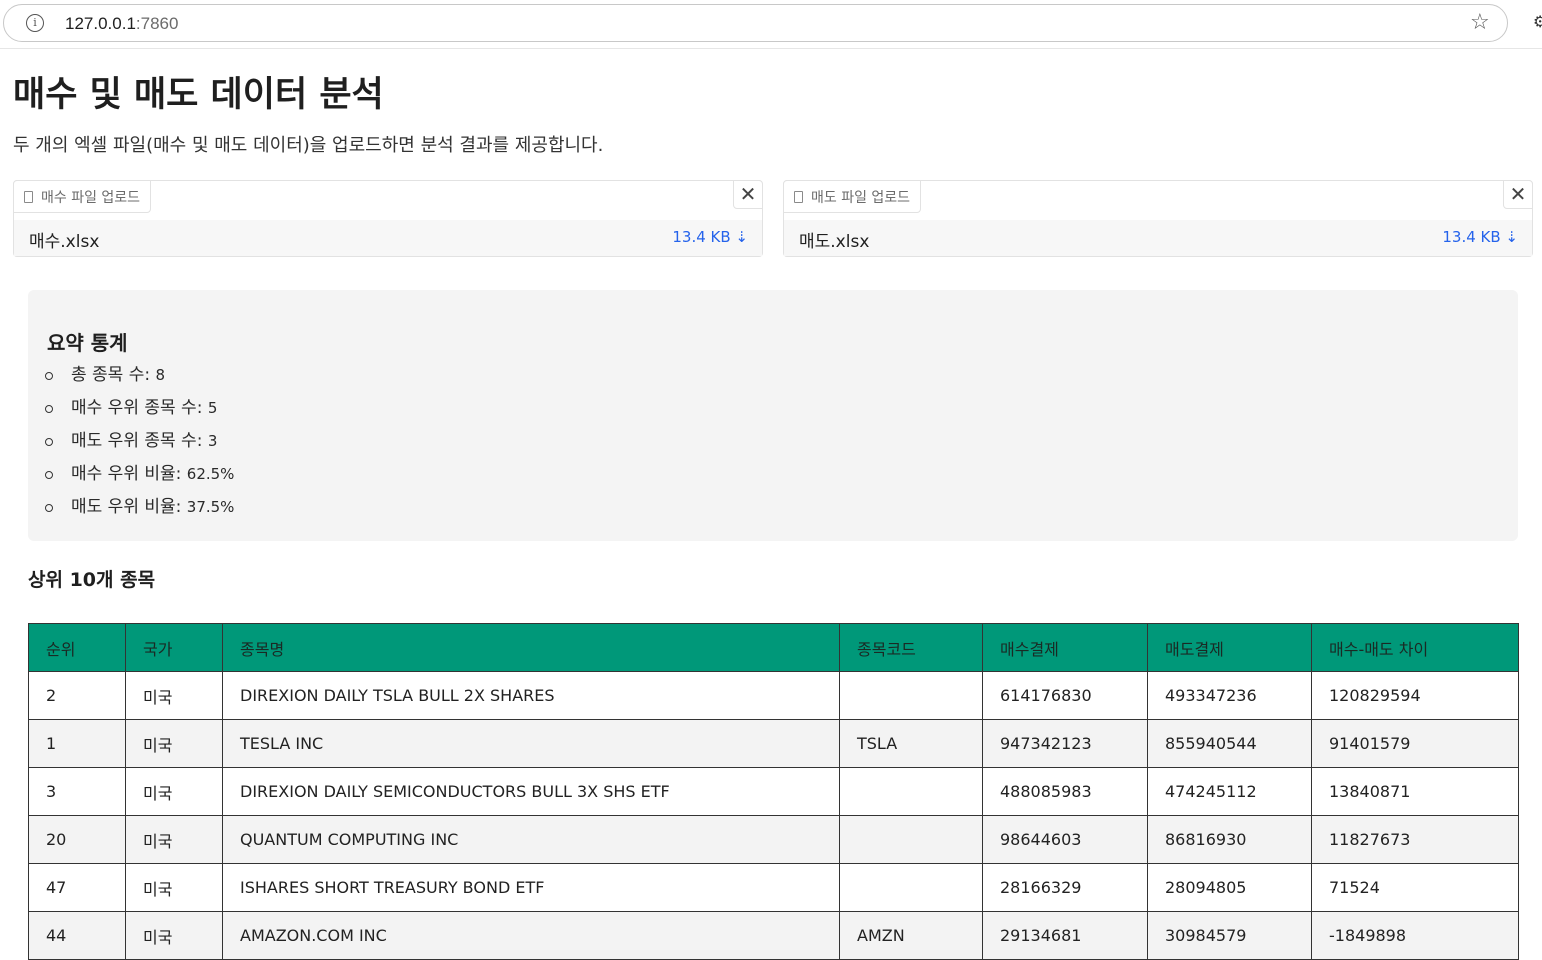 This screenshot has height=960, width=1542. I want to click on file-name: 매수.xlsx, so click(64, 242).